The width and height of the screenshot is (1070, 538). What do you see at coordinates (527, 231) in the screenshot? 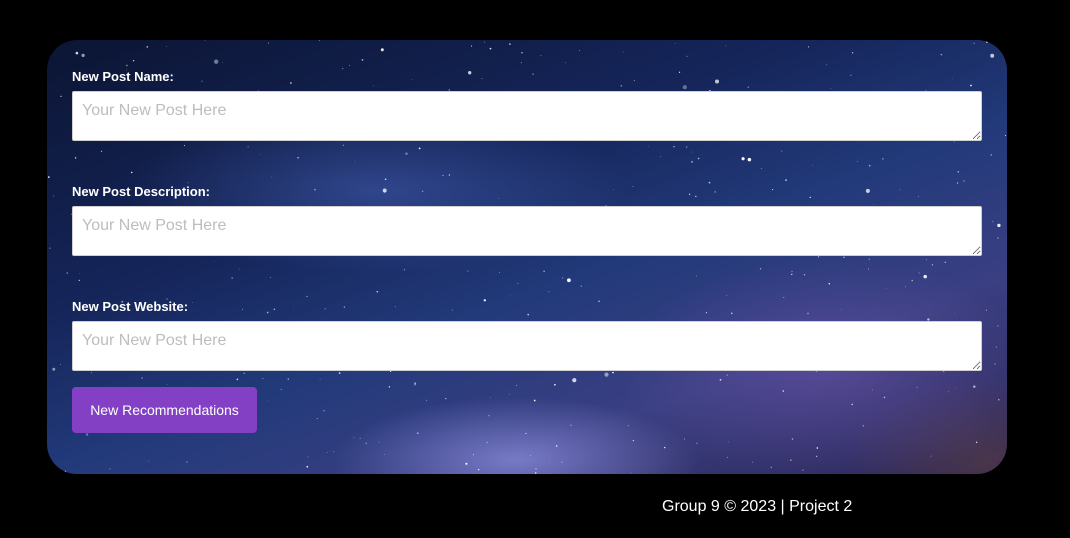
I see `post-description-input` at bounding box center [527, 231].